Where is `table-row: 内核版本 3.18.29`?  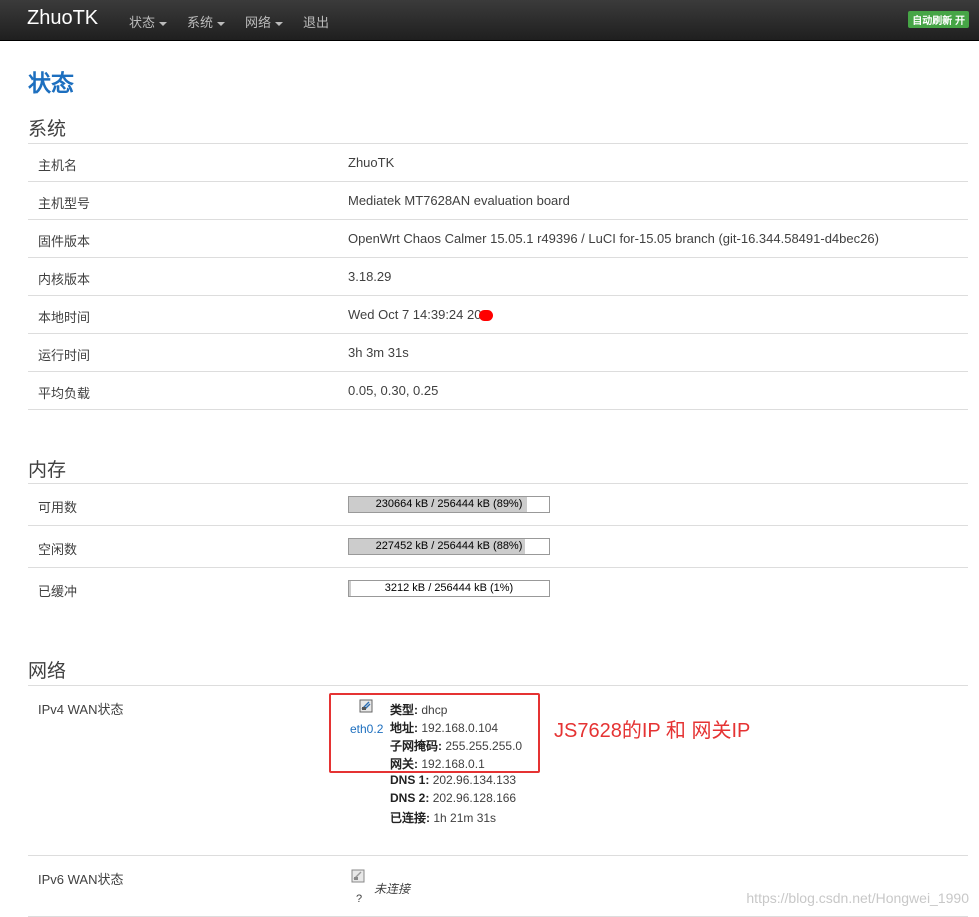
table-row: 内核版本 3.18.29 is located at coordinates (498, 276).